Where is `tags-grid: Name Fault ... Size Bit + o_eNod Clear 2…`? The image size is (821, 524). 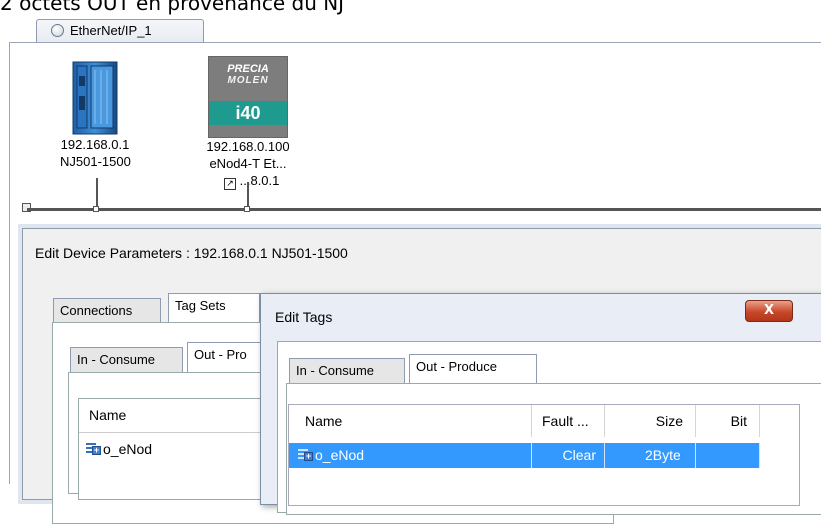
tags-grid: Name Fault ... Size Bit + o_eNod Clear 2… is located at coordinates (544, 455).